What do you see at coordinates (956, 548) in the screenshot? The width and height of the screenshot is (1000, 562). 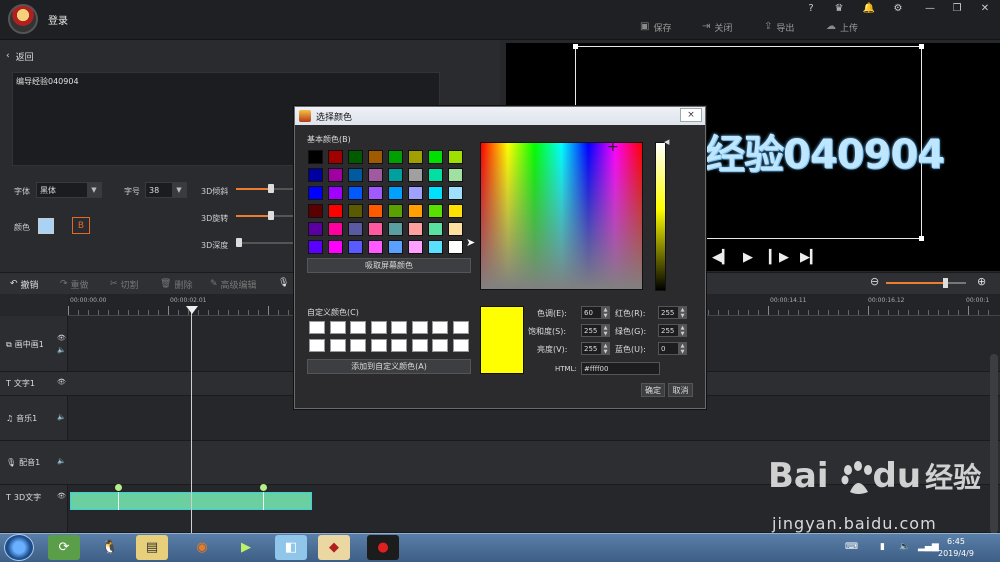 I see `system-clock: 6:45 2019/4/9` at bounding box center [956, 548].